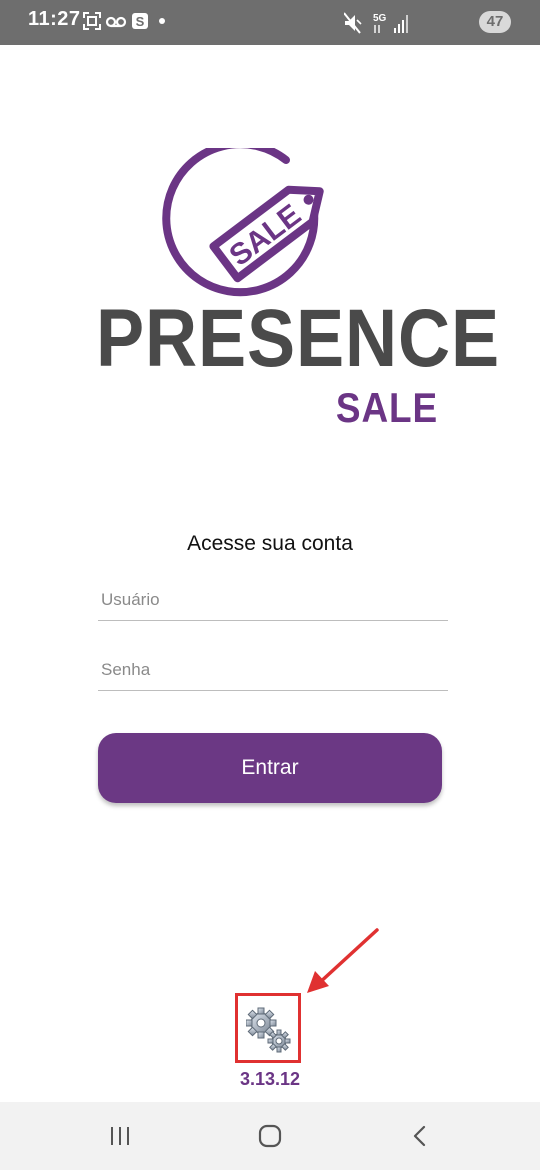 Image resolution: width=540 pixels, height=1170 pixels. Describe the element at coordinates (162, 21) in the screenshot. I see `notification-dot-icon` at that location.